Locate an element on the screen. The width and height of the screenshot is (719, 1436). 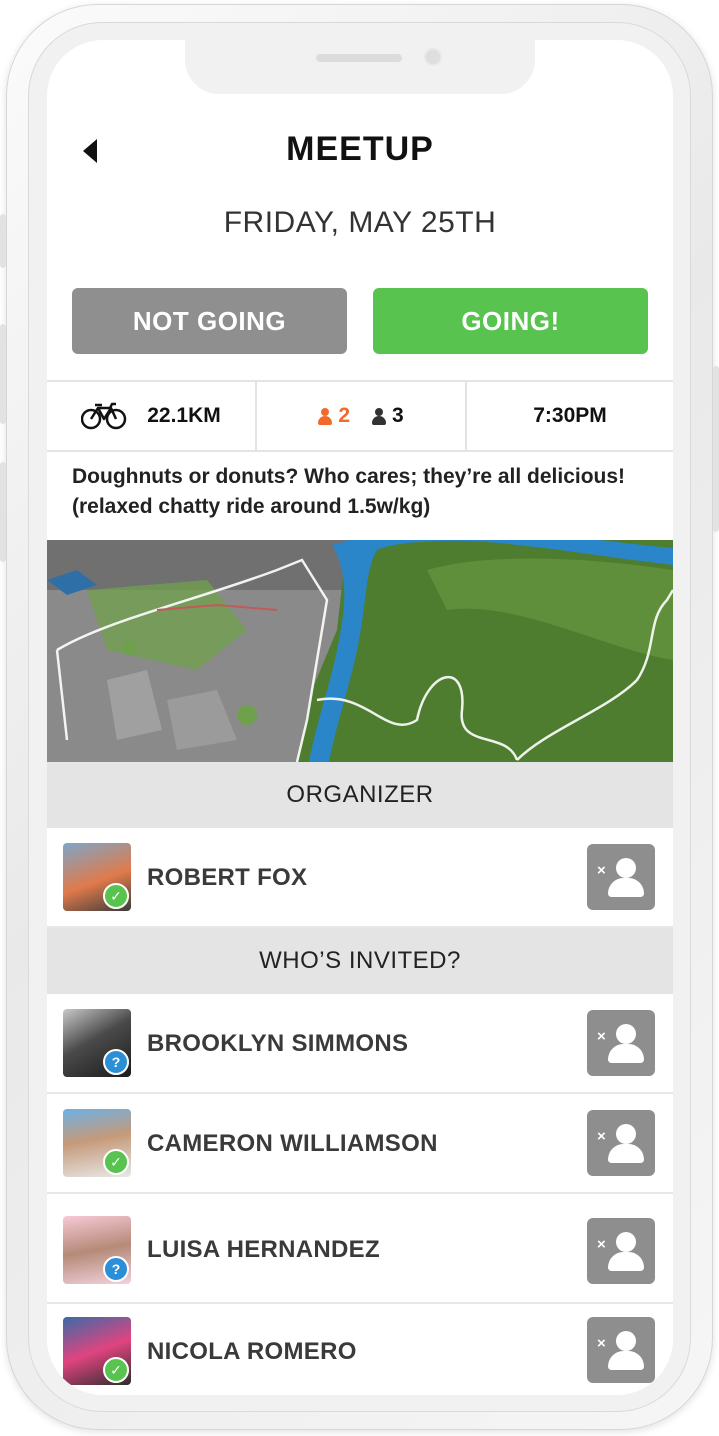
route-map is located at coordinates (360, 651).